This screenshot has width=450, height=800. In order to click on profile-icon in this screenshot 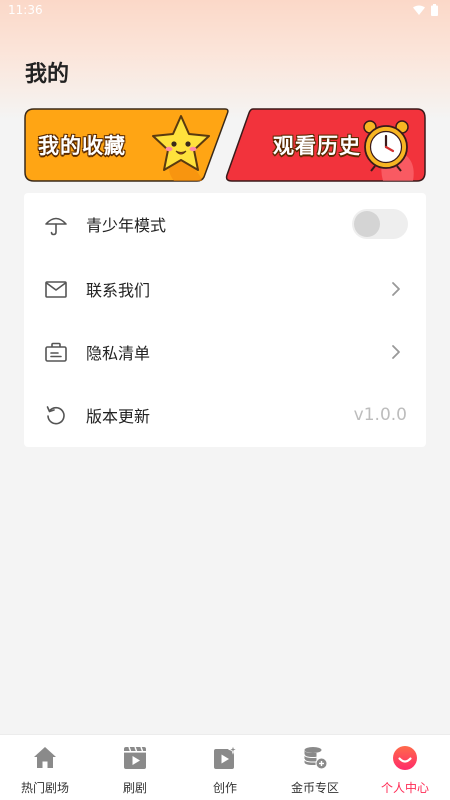, I will do `click(405, 758)`.